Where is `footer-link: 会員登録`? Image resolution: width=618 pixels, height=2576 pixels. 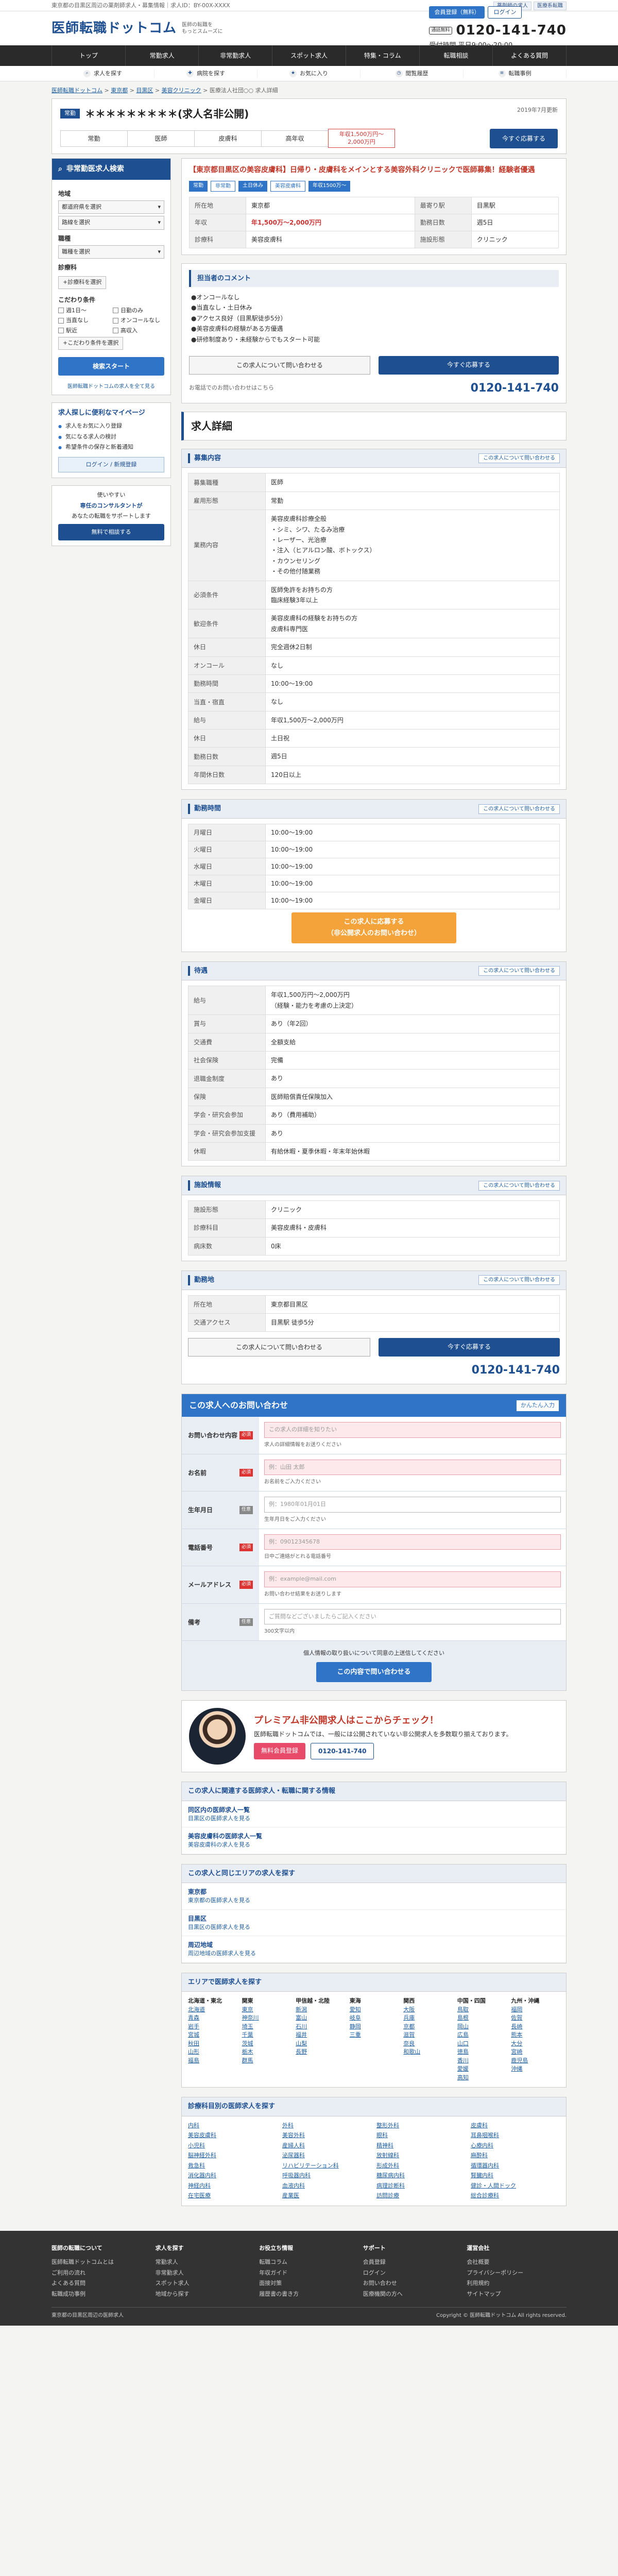
footer-link: 会員登録 is located at coordinates (413, 2262).